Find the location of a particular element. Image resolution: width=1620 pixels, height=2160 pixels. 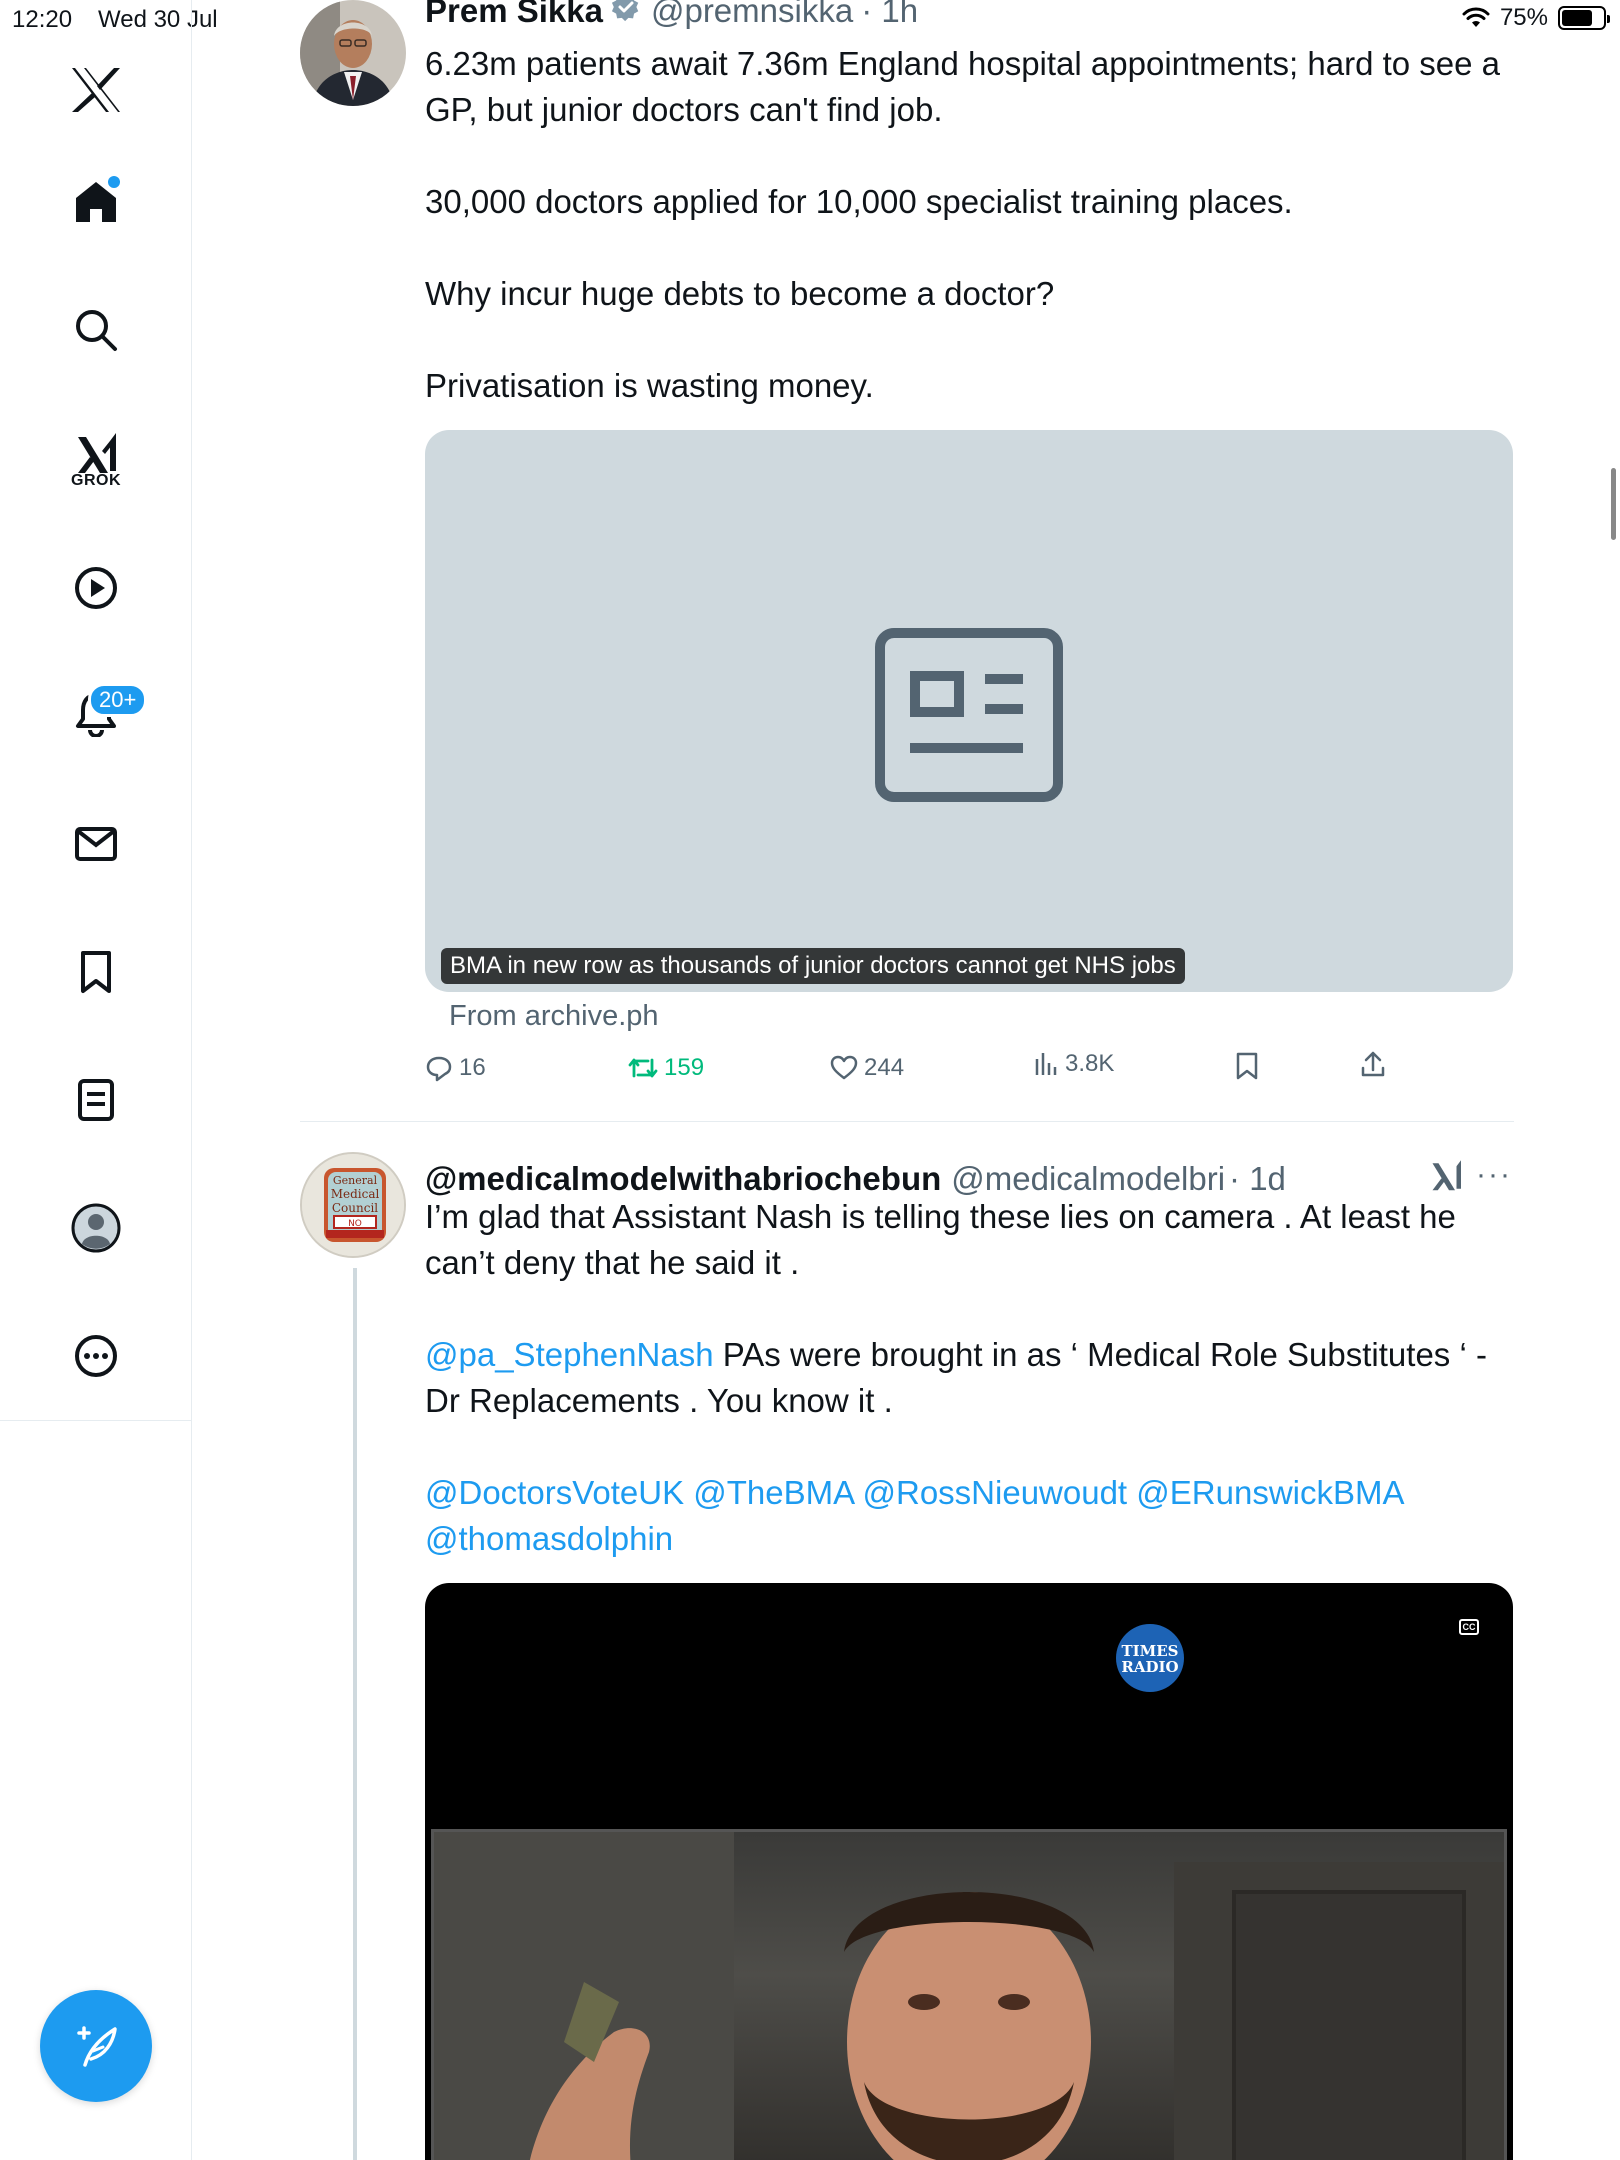

views-button: 3.8K is located at coordinates (1073, 1064).